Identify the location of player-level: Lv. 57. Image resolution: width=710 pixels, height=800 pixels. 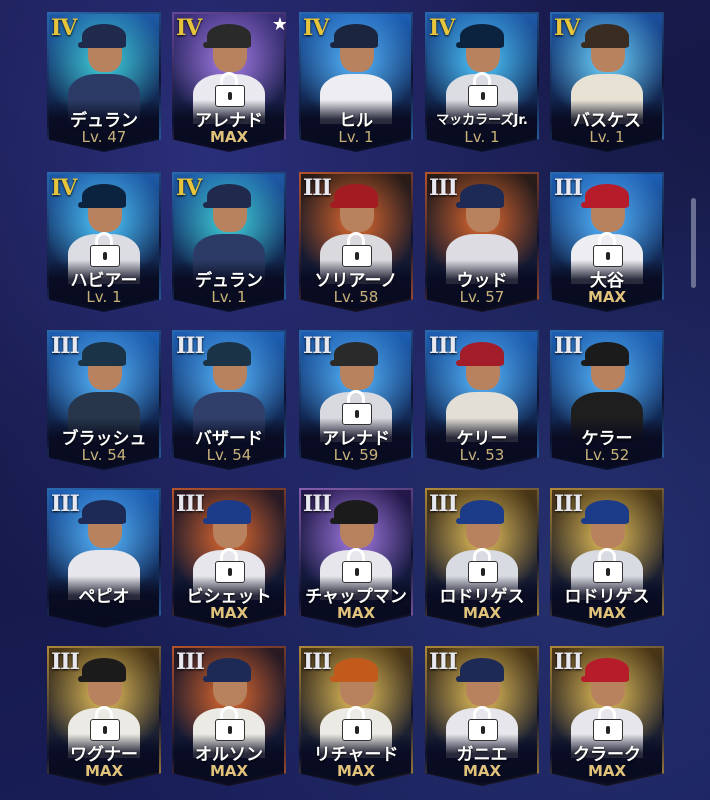
(482, 297).